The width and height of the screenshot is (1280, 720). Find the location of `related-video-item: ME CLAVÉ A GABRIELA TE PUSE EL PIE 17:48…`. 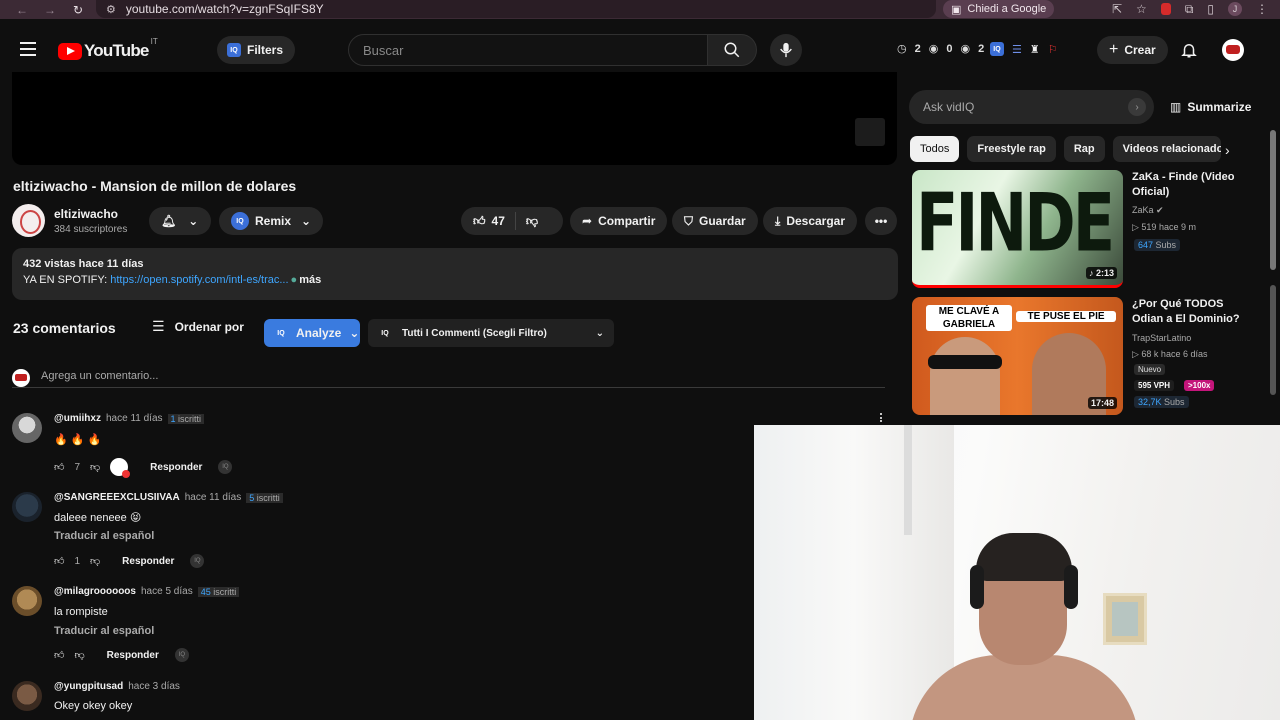

related-video-item: ME CLAVÉ A GABRIELA TE PUSE EL PIE 17:48… is located at coordinates (1087, 358).